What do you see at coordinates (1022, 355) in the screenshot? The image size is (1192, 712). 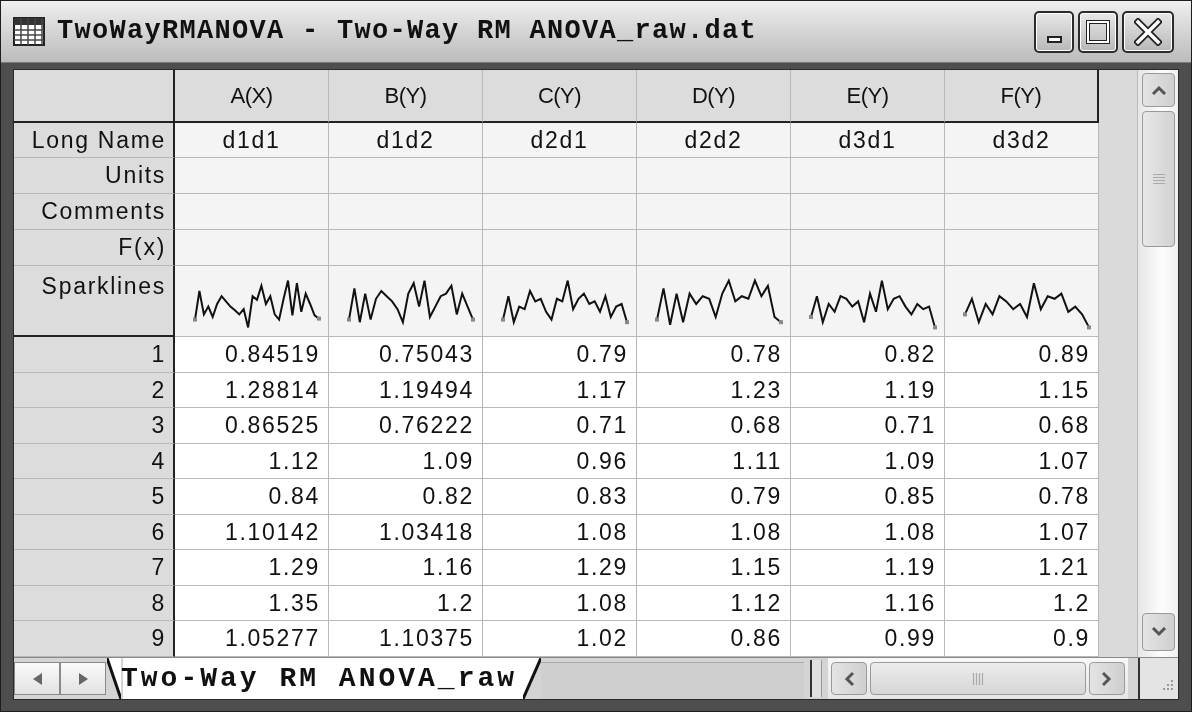 I see `table-cell: 0.89` at bounding box center [1022, 355].